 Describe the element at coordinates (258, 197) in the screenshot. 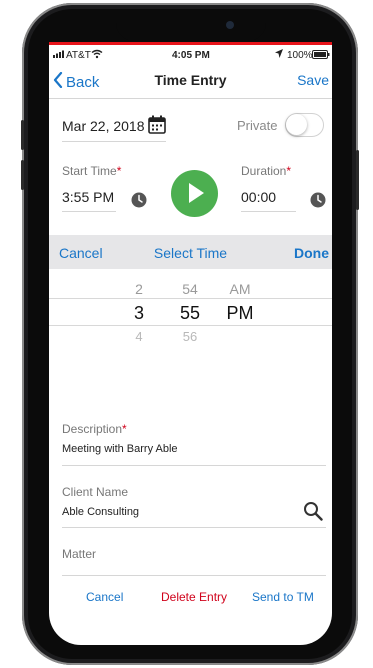

I see `duration-value: 00:00` at that location.